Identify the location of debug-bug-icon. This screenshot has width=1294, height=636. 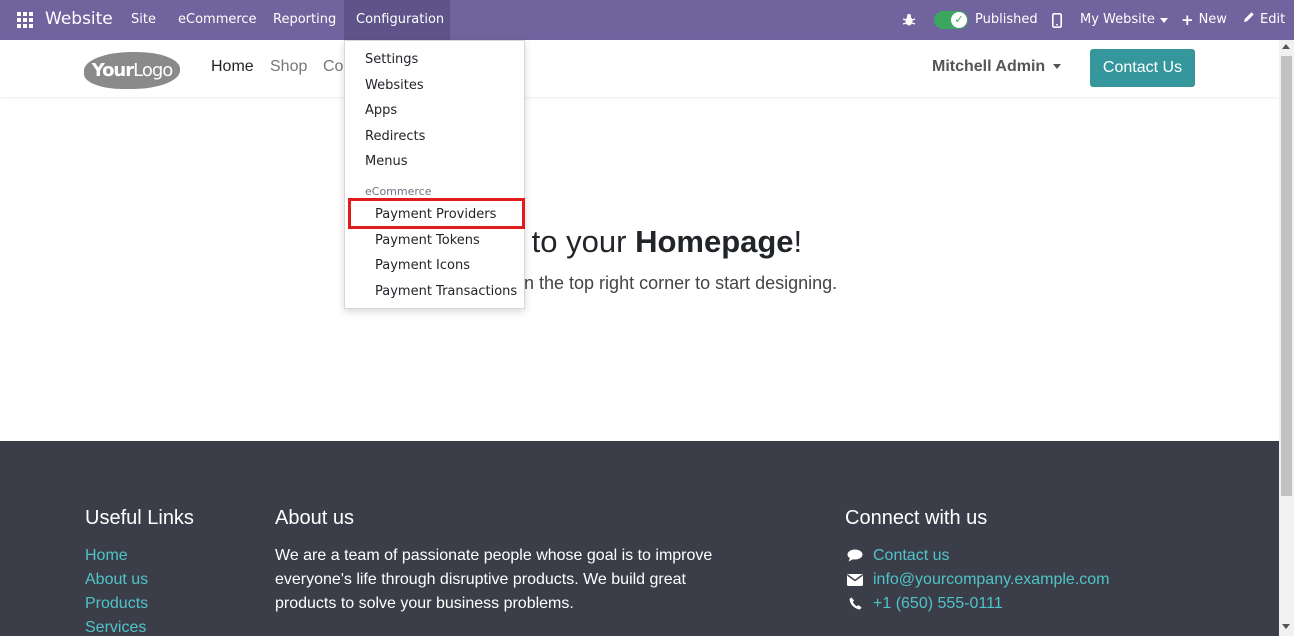
(909, 20).